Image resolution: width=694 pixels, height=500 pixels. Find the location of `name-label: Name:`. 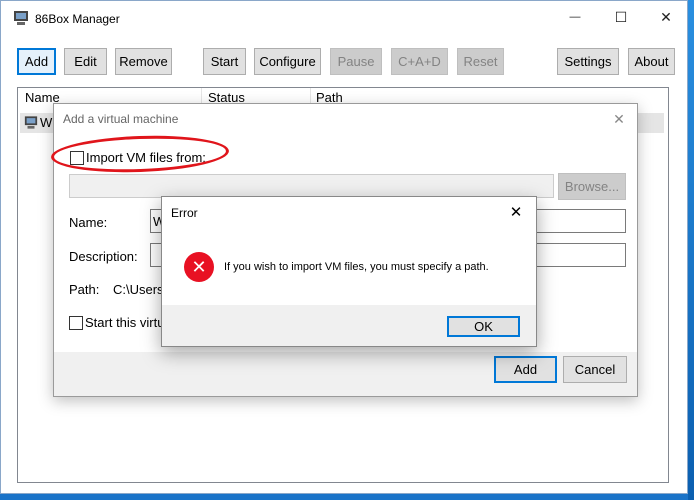

name-label: Name: is located at coordinates (88, 222).